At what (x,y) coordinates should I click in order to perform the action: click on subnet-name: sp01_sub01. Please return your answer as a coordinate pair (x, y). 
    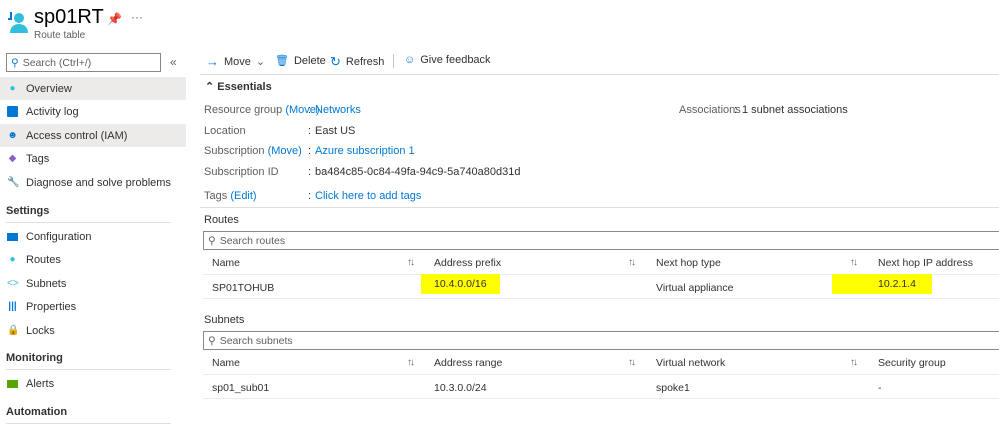
    Looking at the image, I should click on (241, 388).